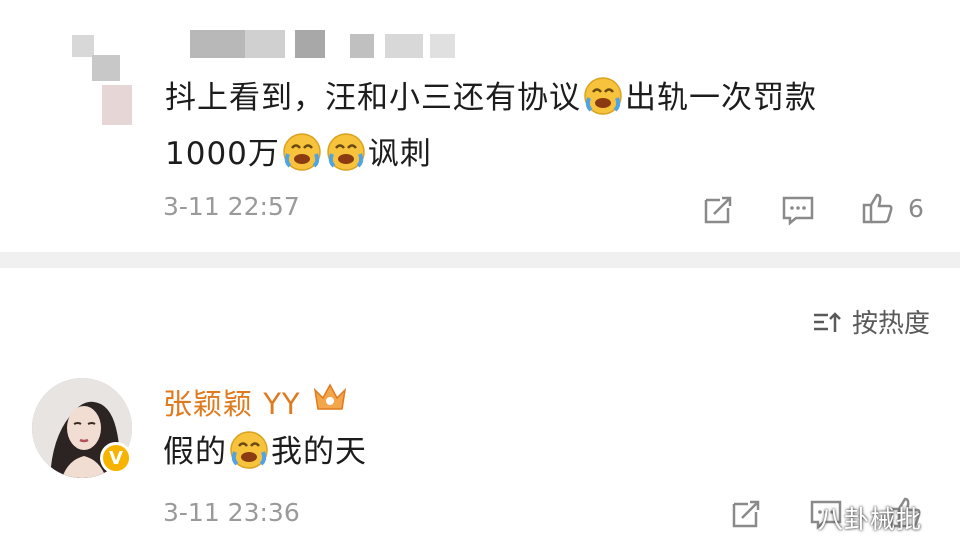 The height and width of the screenshot is (552, 960). What do you see at coordinates (545, 98) in the screenshot?
I see `comment-line-1: 抖上看到，汪和小三还有协议 出轨一次罚款` at bounding box center [545, 98].